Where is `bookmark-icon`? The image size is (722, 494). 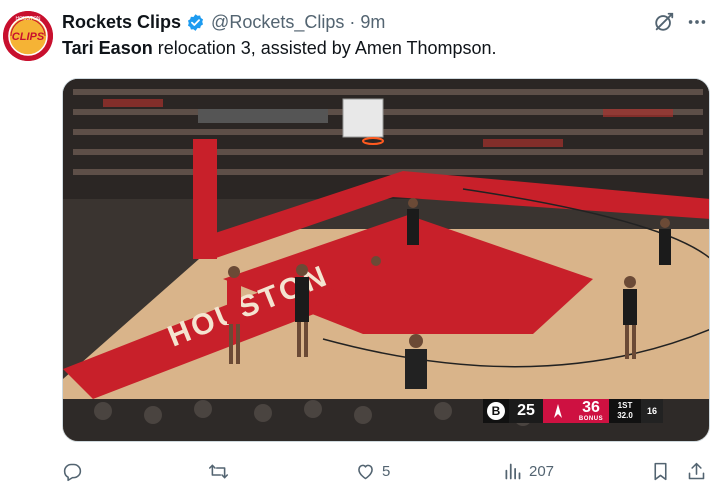 bookmark-icon is located at coordinates (660, 471).